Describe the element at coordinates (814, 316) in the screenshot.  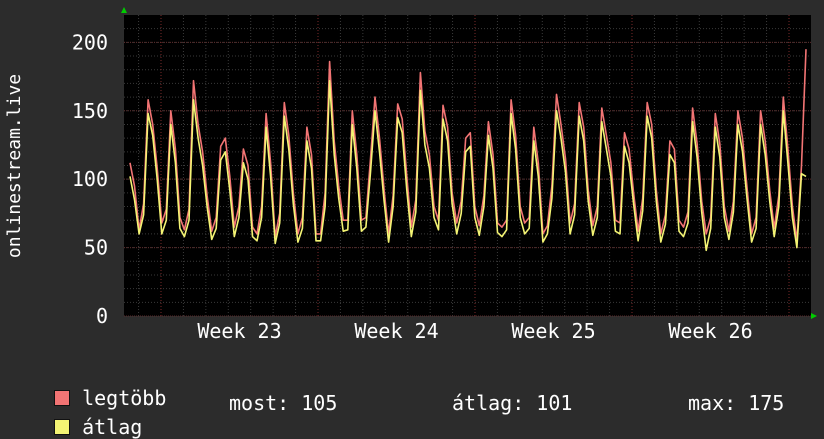
I see `x-axis-arrow-icon` at that location.